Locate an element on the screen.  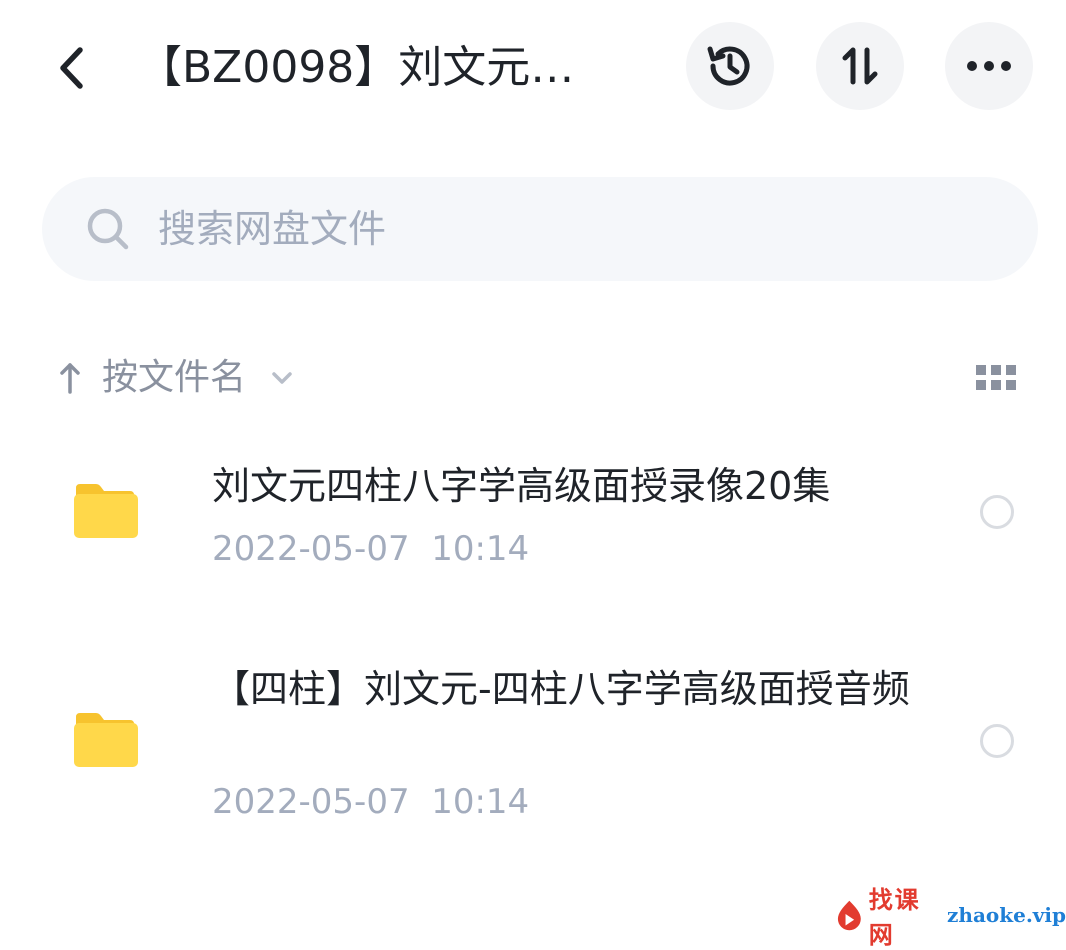
history-button is located at coordinates (730, 66).